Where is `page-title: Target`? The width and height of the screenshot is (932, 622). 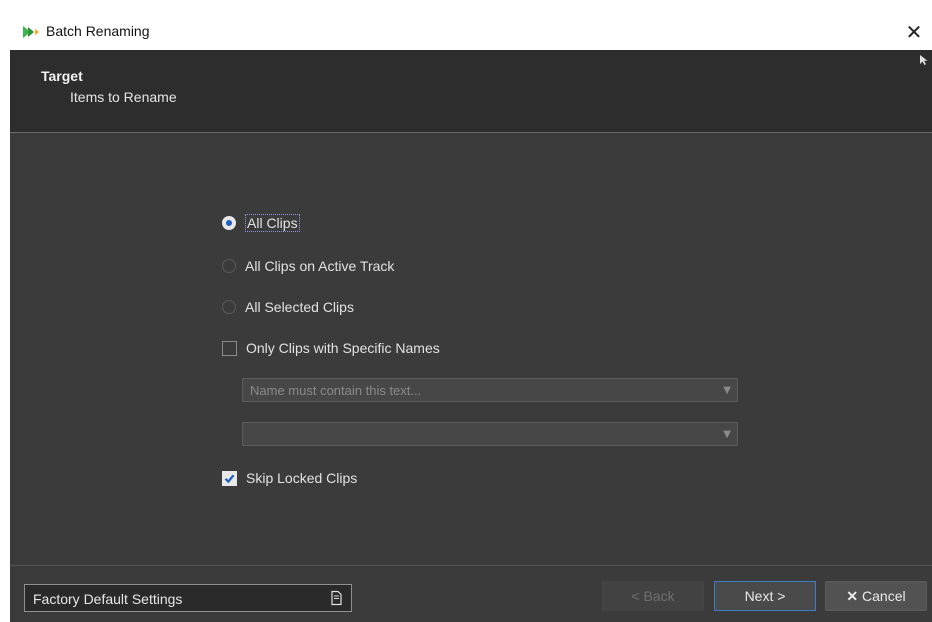
page-title: Target is located at coordinates (62, 76).